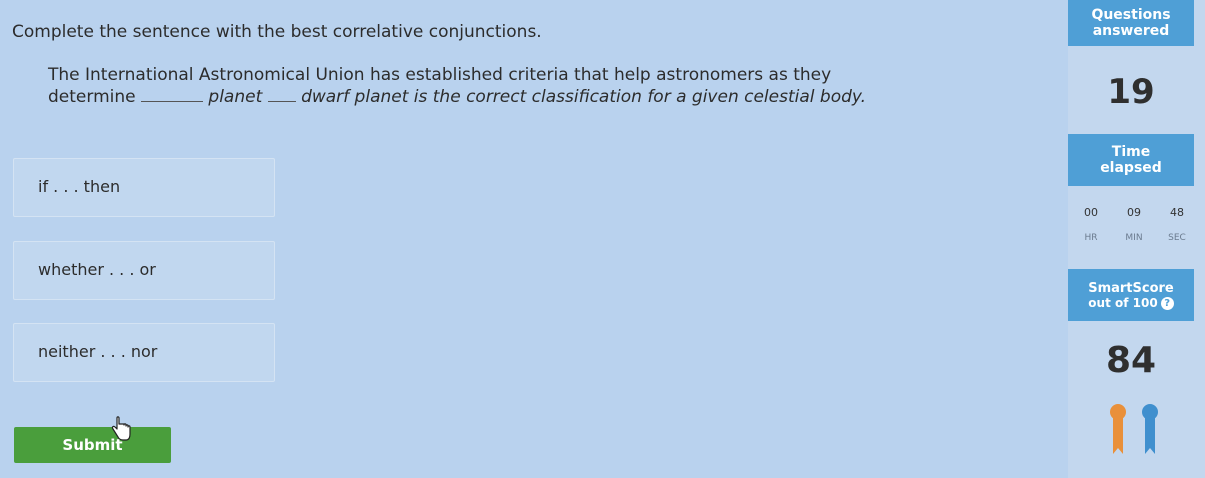 The image size is (1205, 478). I want to click on hand-cursor-icon, so click(121, 428).